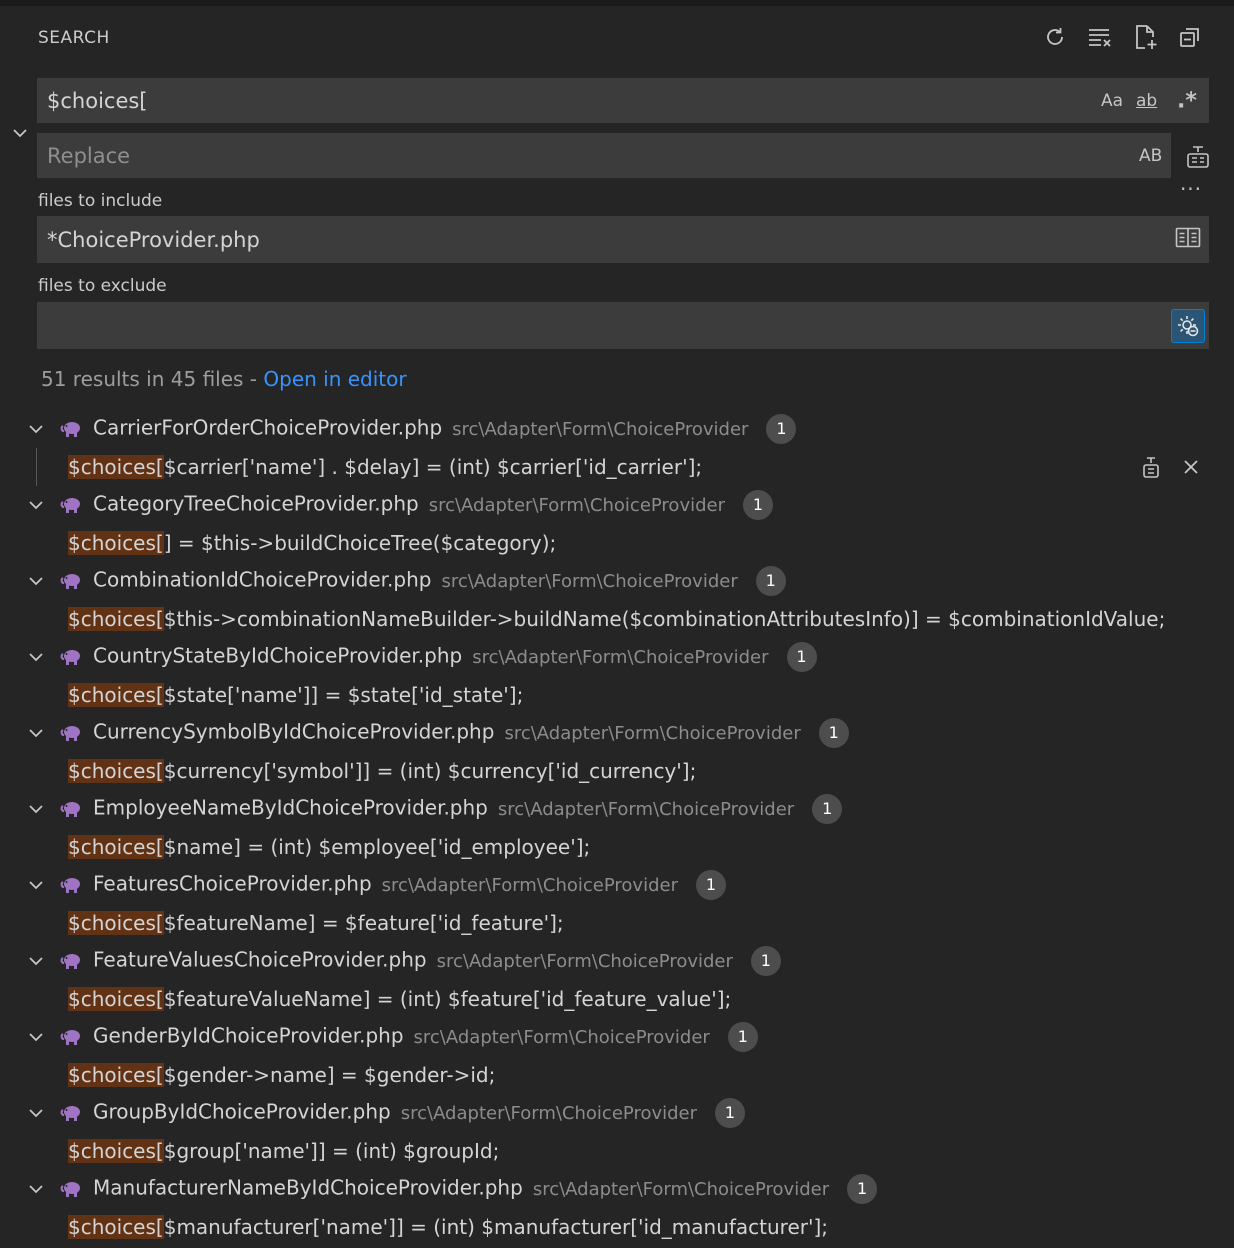 The image size is (1234, 1248). I want to click on replace-input: Replace AB, so click(604, 155).